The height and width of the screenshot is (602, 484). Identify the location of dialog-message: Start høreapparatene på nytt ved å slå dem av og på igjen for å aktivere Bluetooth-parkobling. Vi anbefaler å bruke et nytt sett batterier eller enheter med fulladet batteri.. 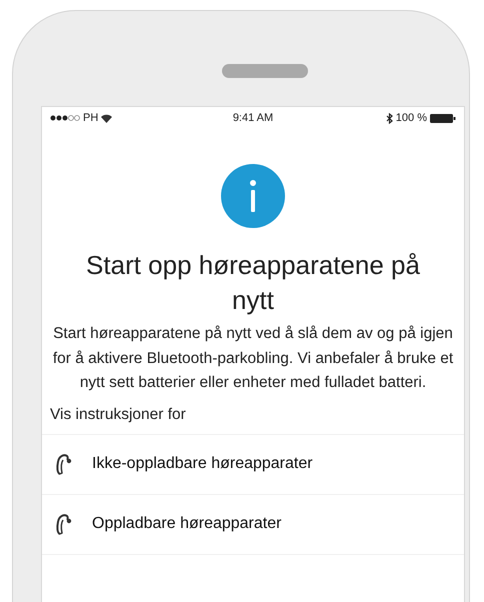
(253, 358).